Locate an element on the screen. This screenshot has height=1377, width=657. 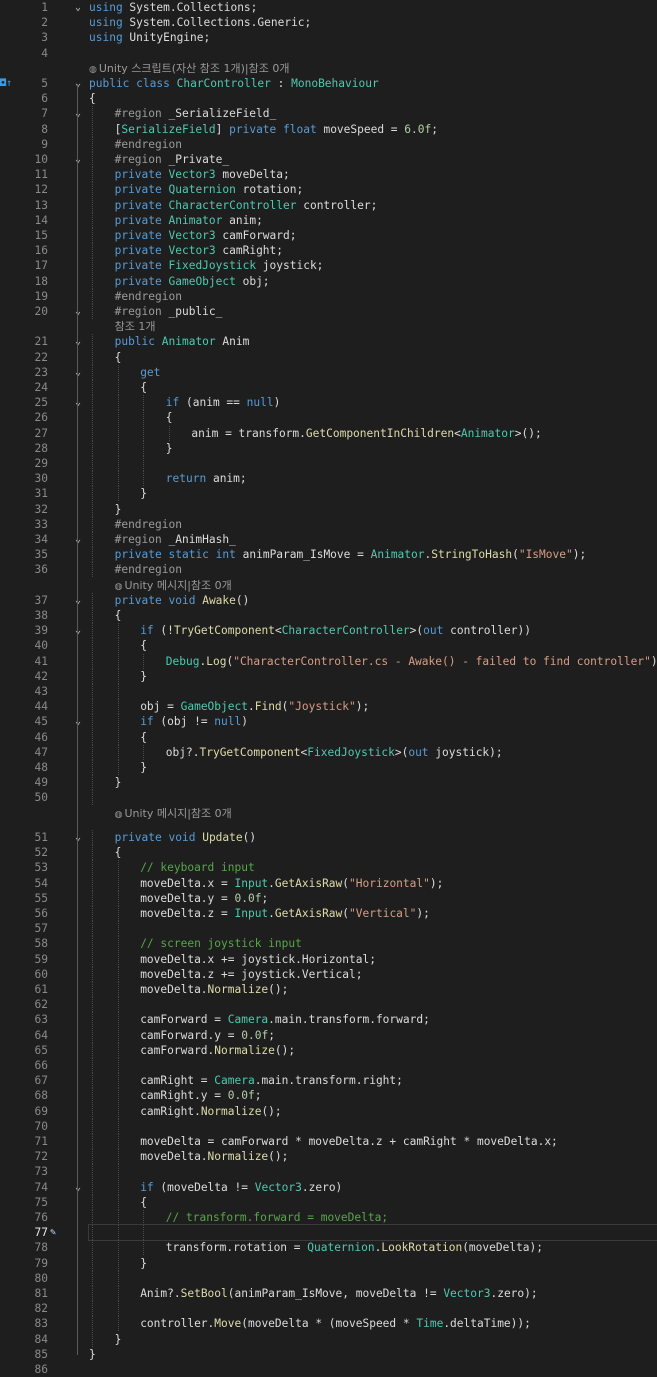
code-line: 49} is located at coordinates (328, 783).